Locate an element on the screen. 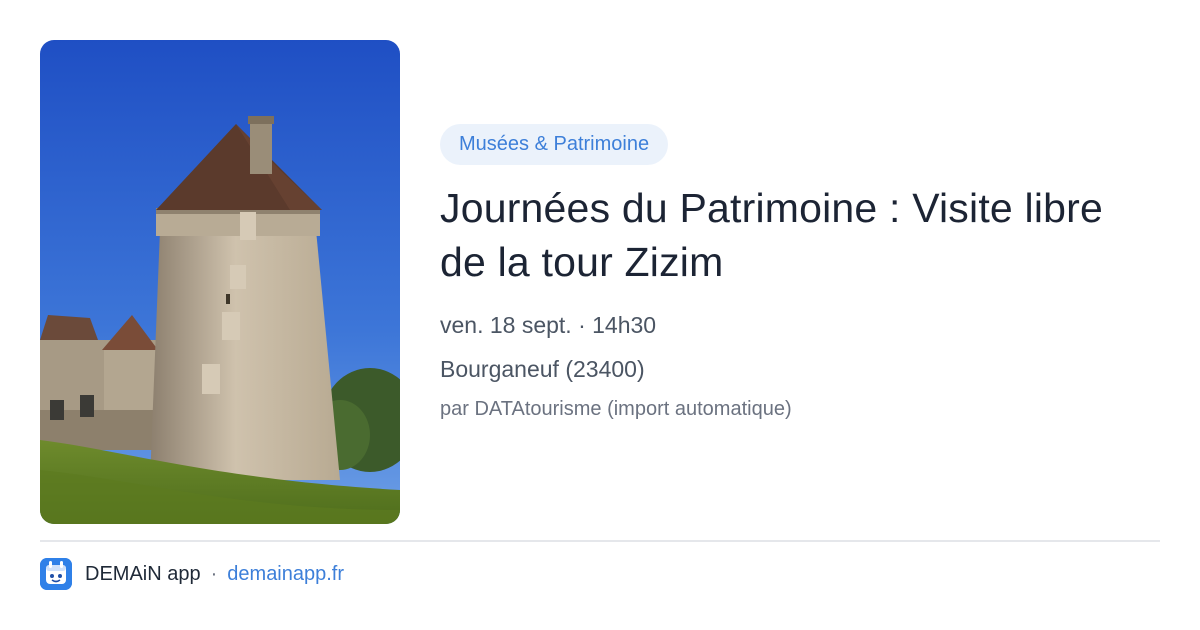 The image size is (1200, 630). category-badge: Musées & Patrimoine is located at coordinates (554, 144).